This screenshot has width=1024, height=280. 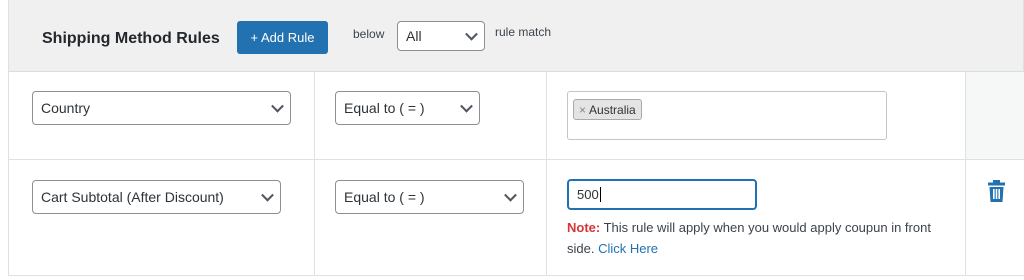 What do you see at coordinates (132, 197) in the screenshot?
I see `rule-field-value: Cart Subtotal (After Discount)` at bounding box center [132, 197].